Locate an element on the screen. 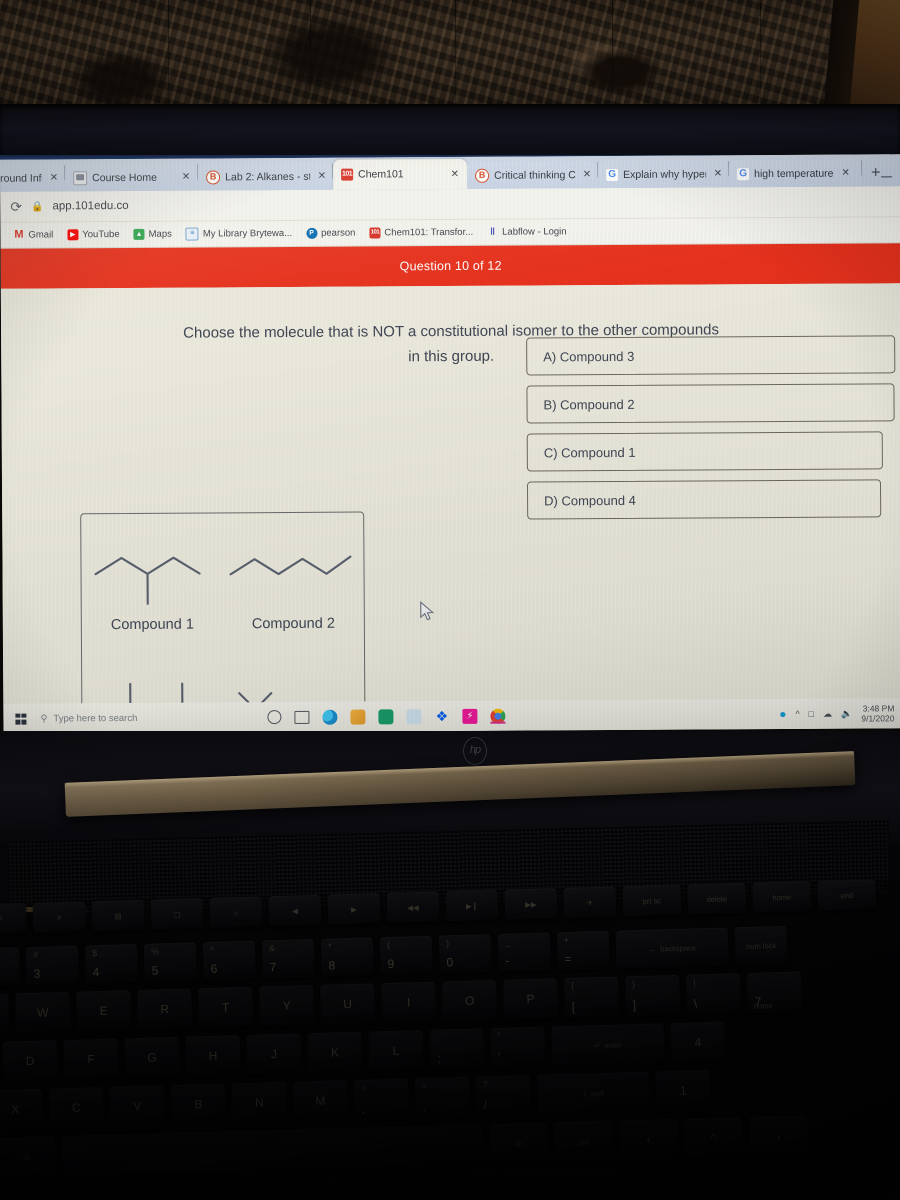 The height and width of the screenshot is (1200, 900). bookmark-labflow: ‖ Labflow - Login is located at coordinates (527, 232).